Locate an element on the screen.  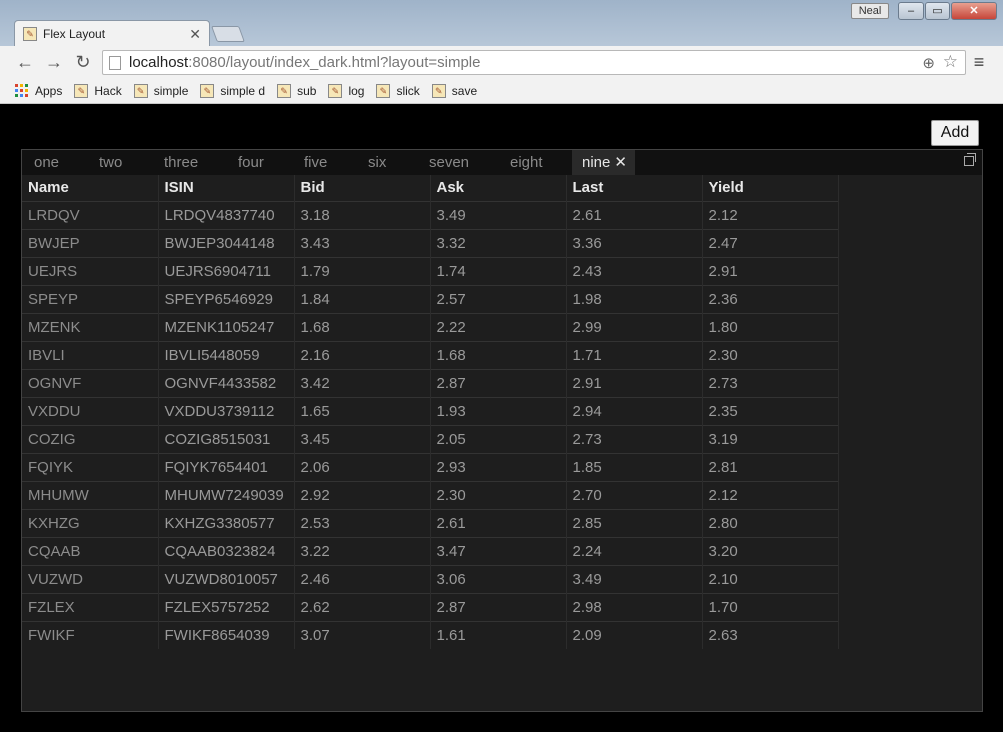
table-row: BWJEP BWJEP3044148 3.43 3.32 3.36 2.47 is located at coordinates (430, 242).